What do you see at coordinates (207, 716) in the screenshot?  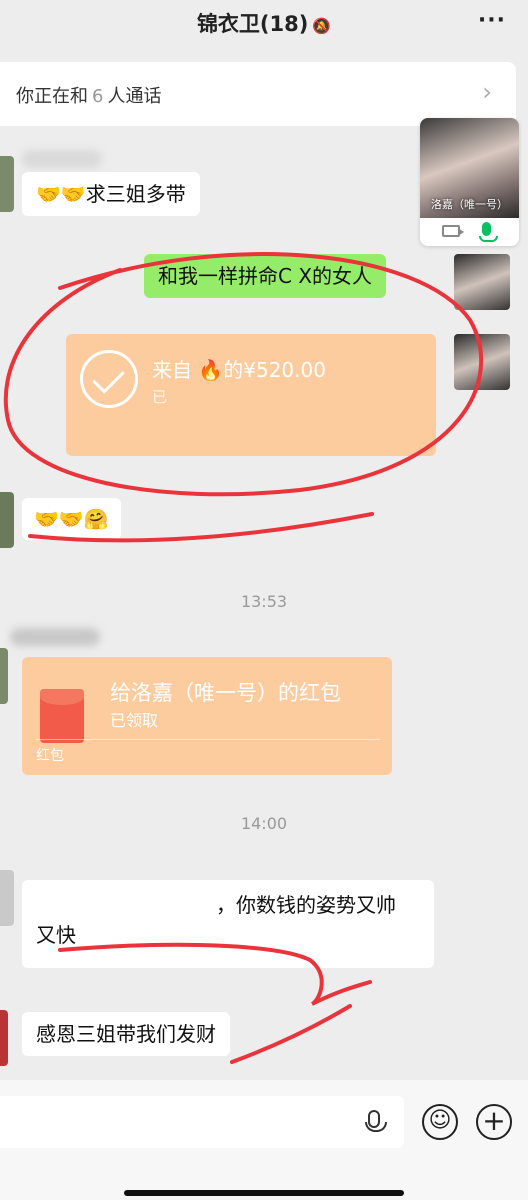 I see `red-packet-card: 给洛嘉（唯一号）的红包 已领取 红包` at bounding box center [207, 716].